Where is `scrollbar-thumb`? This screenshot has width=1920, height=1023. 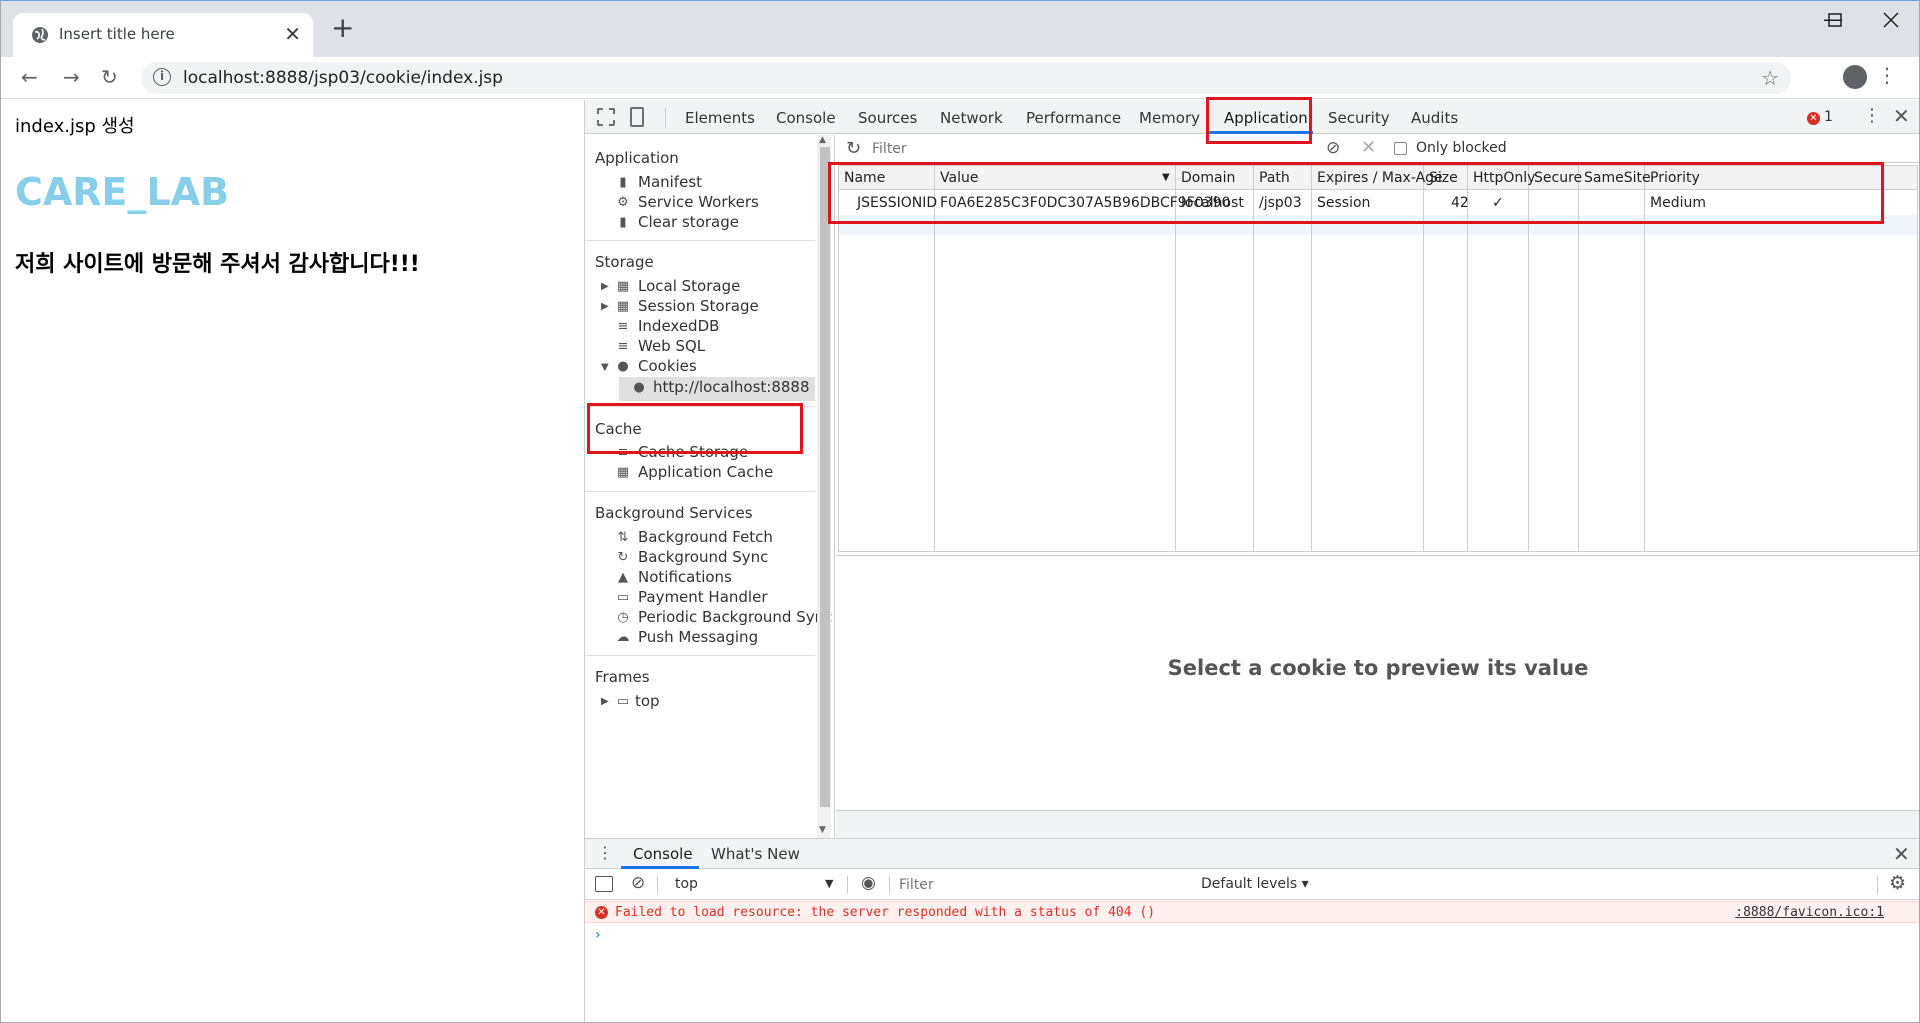 scrollbar-thumb is located at coordinates (825, 477).